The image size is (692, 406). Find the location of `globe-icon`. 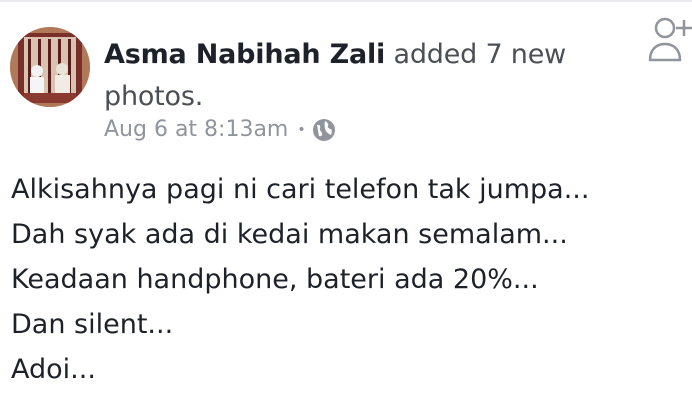

globe-icon is located at coordinates (324, 130).